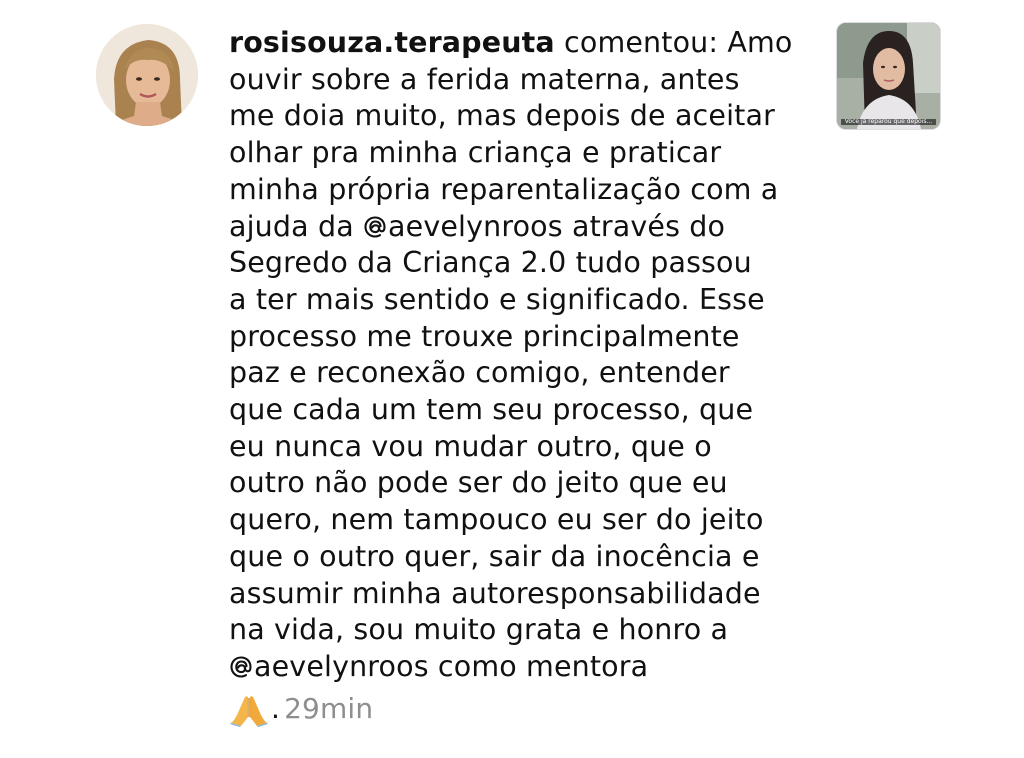 The width and height of the screenshot is (1024, 758). Describe the element at coordinates (524, 710) in the screenshot. I see `comment-meta: . 29min` at that location.